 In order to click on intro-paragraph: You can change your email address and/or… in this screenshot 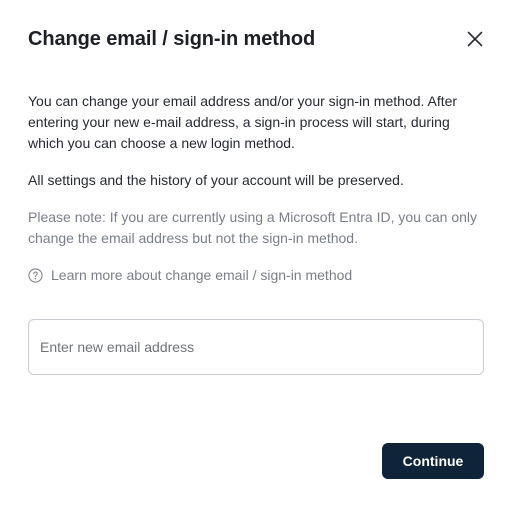, I will do `click(243, 122)`.